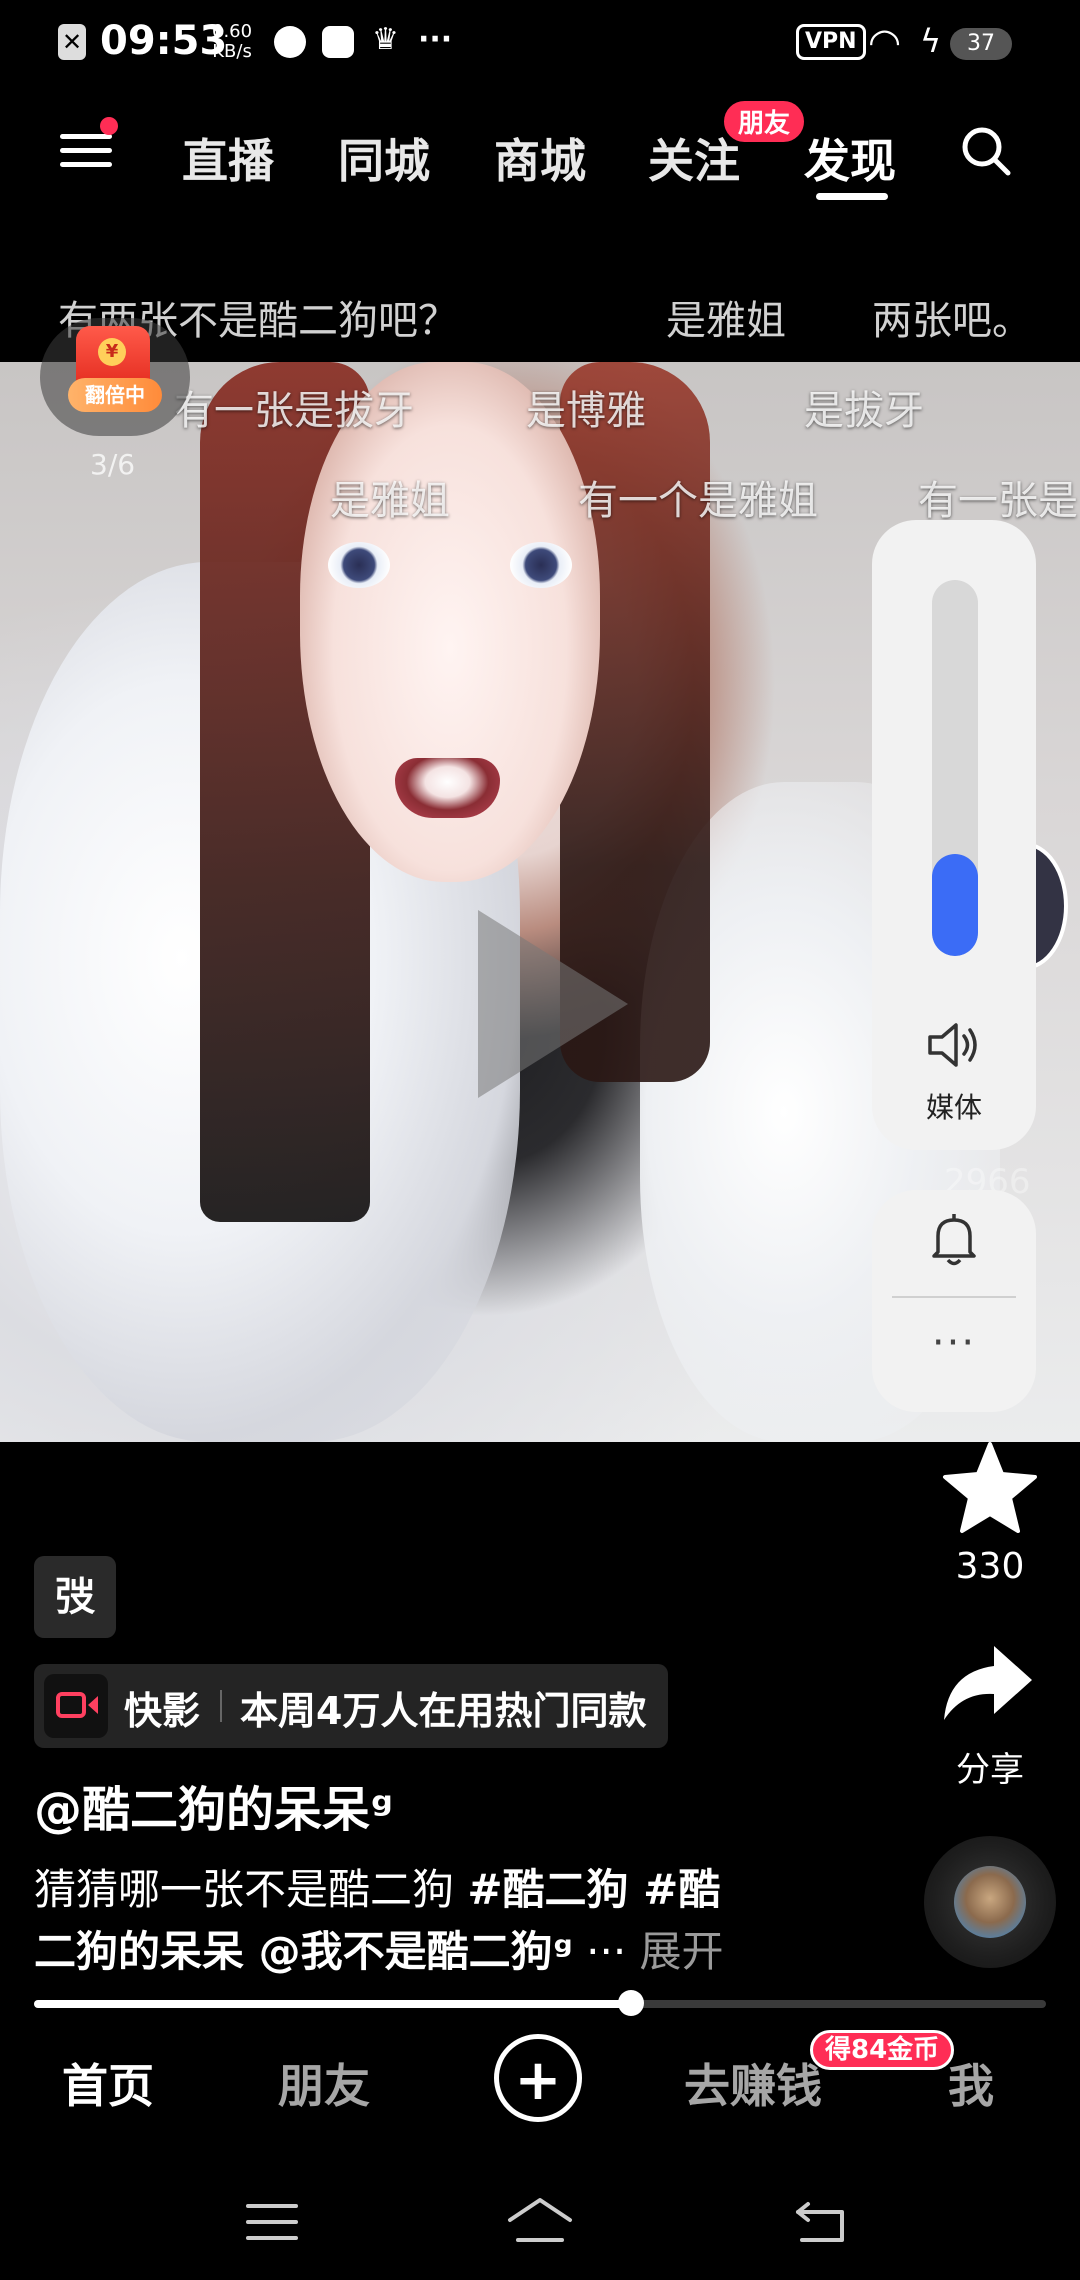  Describe the element at coordinates (541, 565) in the screenshot. I see `video-frame-eye-right` at that location.